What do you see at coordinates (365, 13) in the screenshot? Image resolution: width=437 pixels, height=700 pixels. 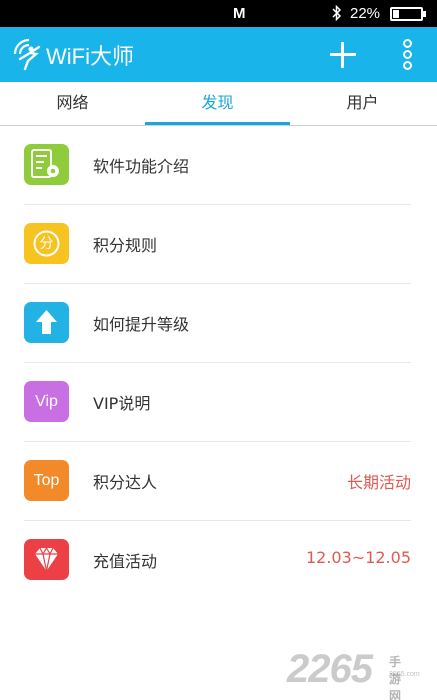 I see `battery-percent: 22%` at bounding box center [365, 13].